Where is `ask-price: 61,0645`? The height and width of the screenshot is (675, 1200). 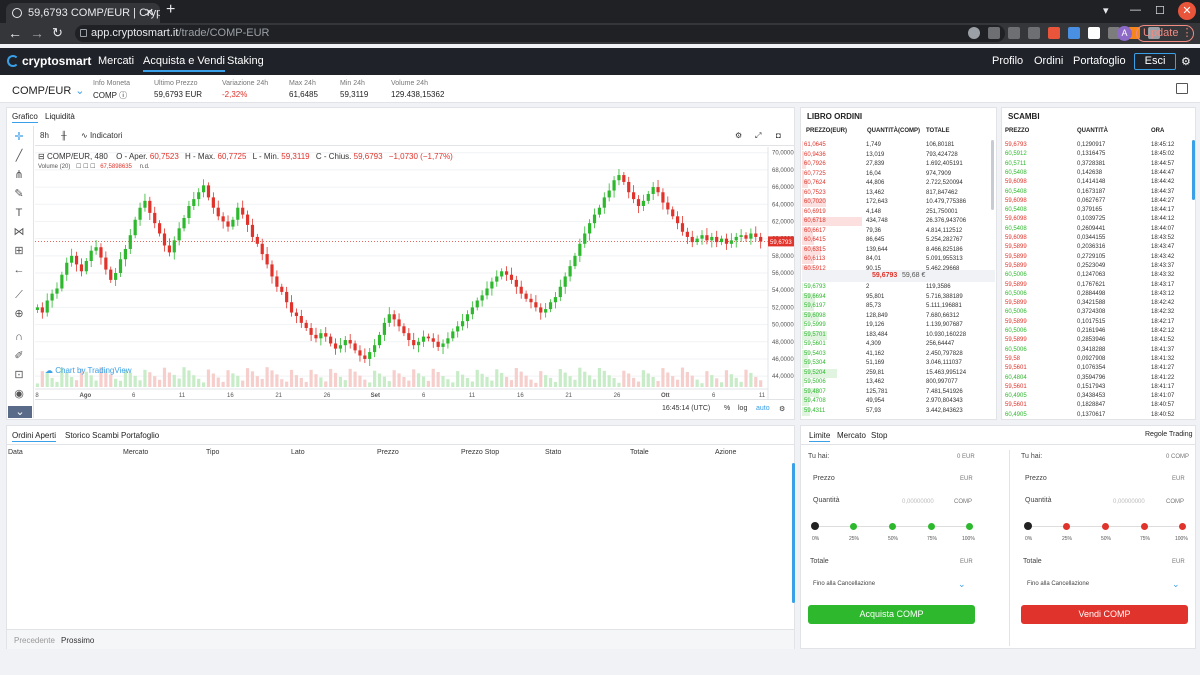
ask-price: 61,0645 is located at coordinates (815, 145).